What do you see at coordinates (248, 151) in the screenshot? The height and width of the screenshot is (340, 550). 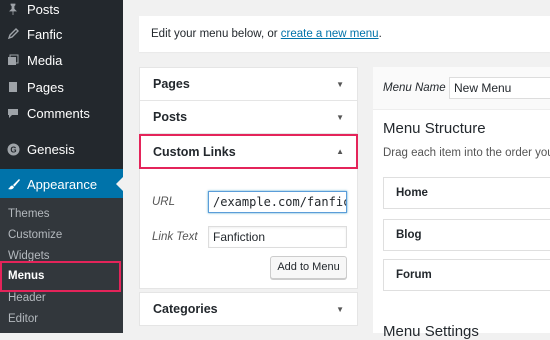 I see `custom-links-panel-header: Custom Links ▲` at bounding box center [248, 151].